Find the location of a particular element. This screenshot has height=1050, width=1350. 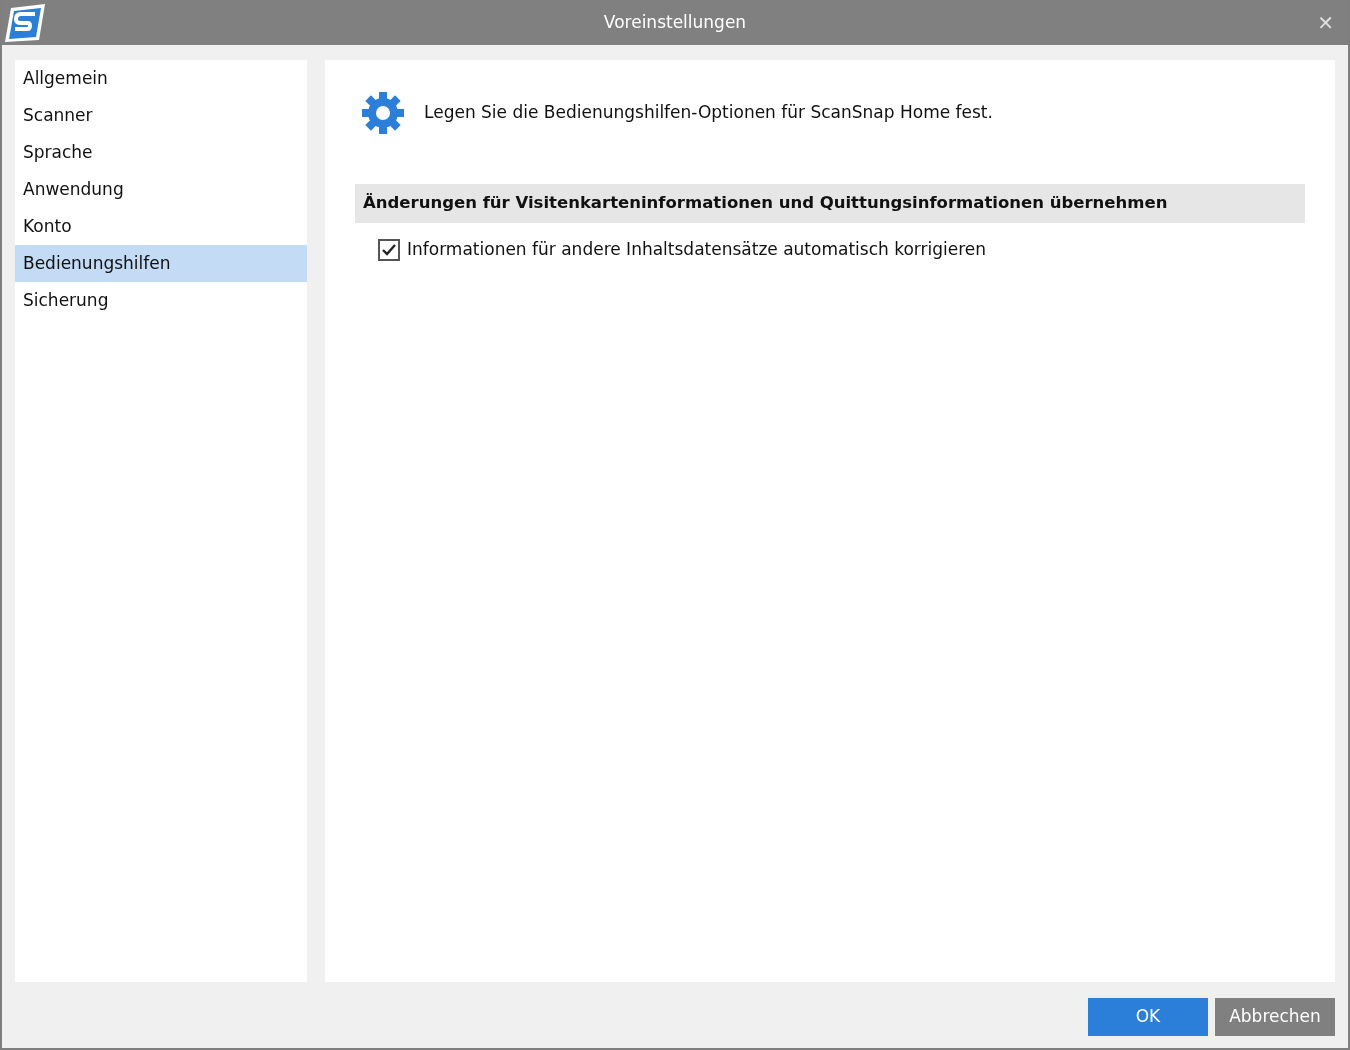

section-header: Änderungen für Visitenkarteninformationen und Quittungsinformationen übernehmen is located at coordinates (830, 203).